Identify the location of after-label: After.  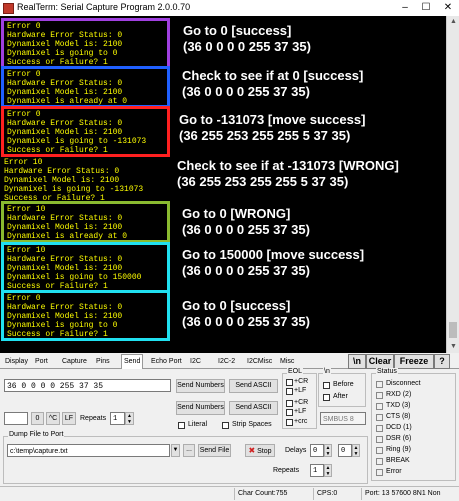
(340, 396).